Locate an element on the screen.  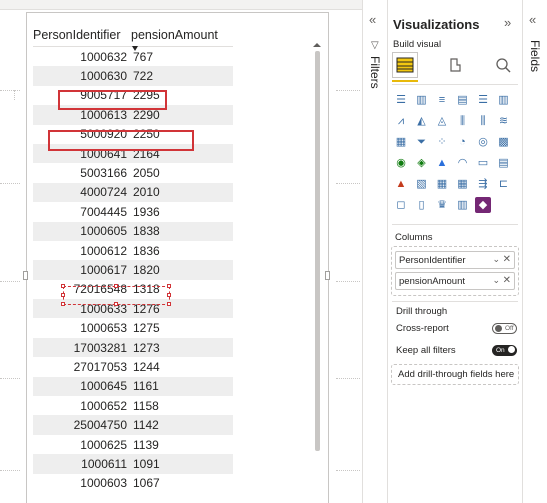
filters-label: Filters is located at coordinates (375, 72).